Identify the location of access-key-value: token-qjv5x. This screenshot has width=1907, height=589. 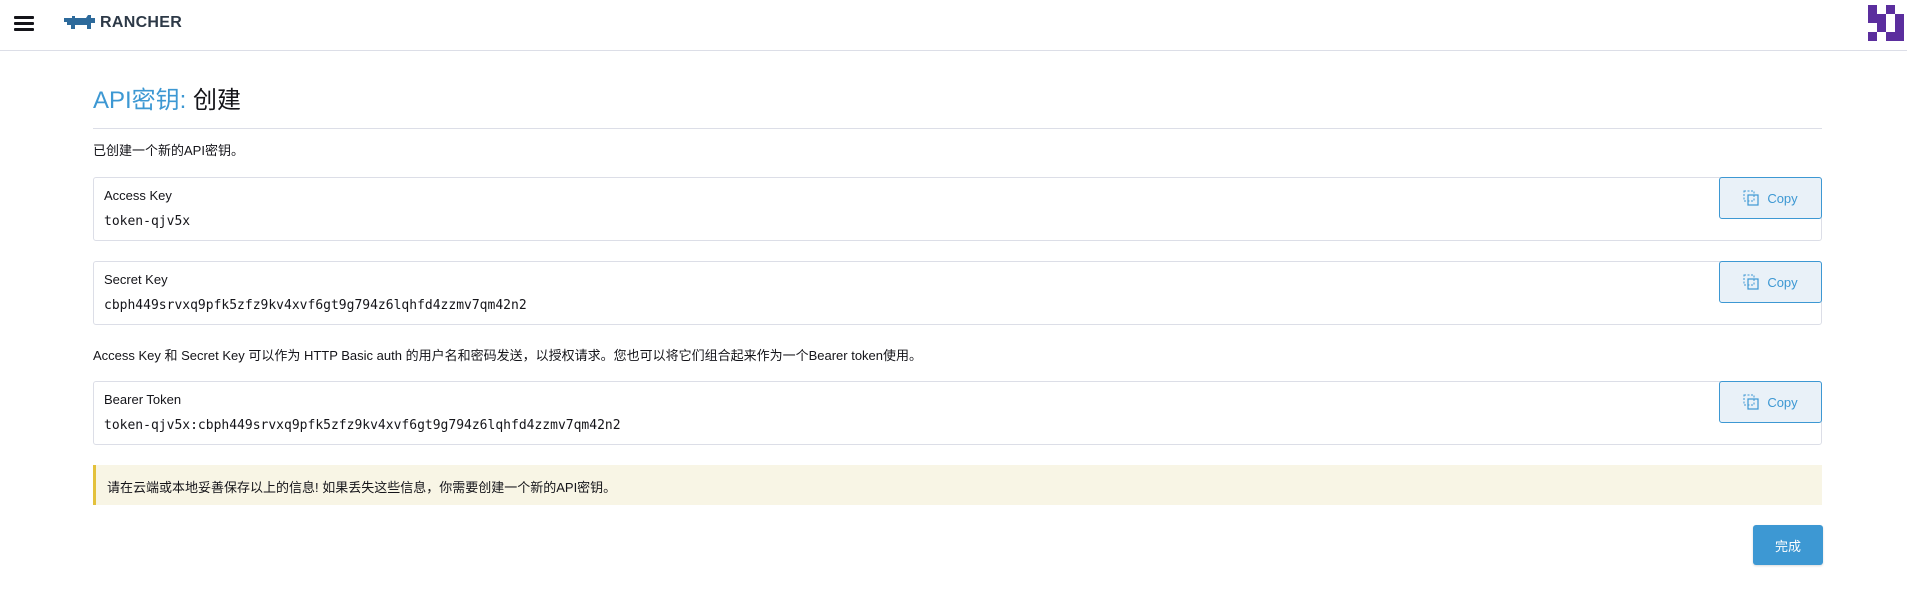
(147, 221).